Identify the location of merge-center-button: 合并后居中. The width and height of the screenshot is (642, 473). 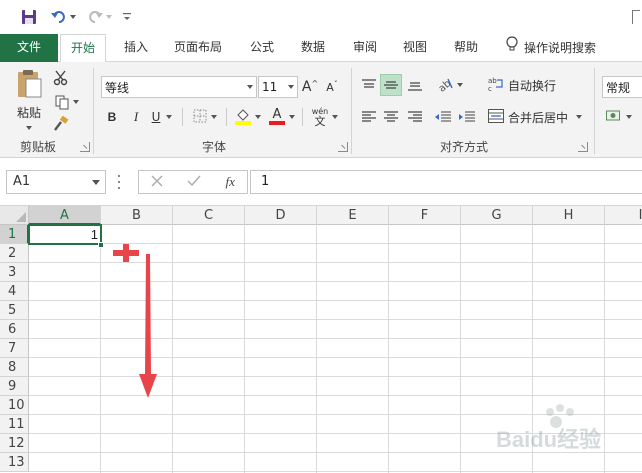
(536, 117).